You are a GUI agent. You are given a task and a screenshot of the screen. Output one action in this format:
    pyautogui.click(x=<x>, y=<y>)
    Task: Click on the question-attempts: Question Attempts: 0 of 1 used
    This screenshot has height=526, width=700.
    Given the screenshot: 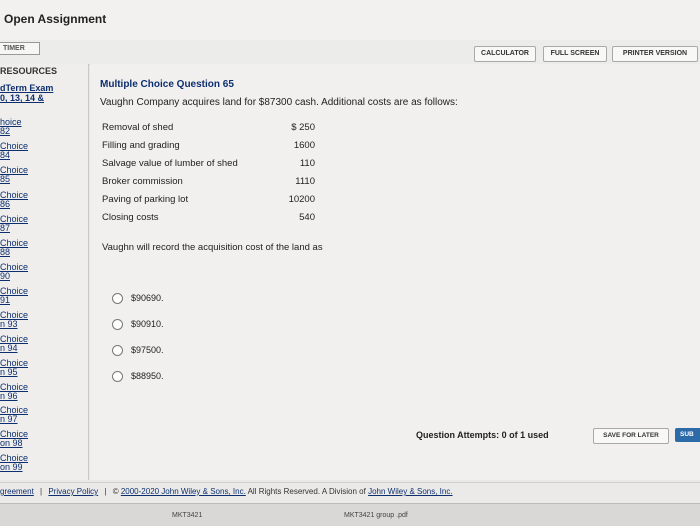 What is the action you would take?
    pyautogui.click(x=482, y=435)
    